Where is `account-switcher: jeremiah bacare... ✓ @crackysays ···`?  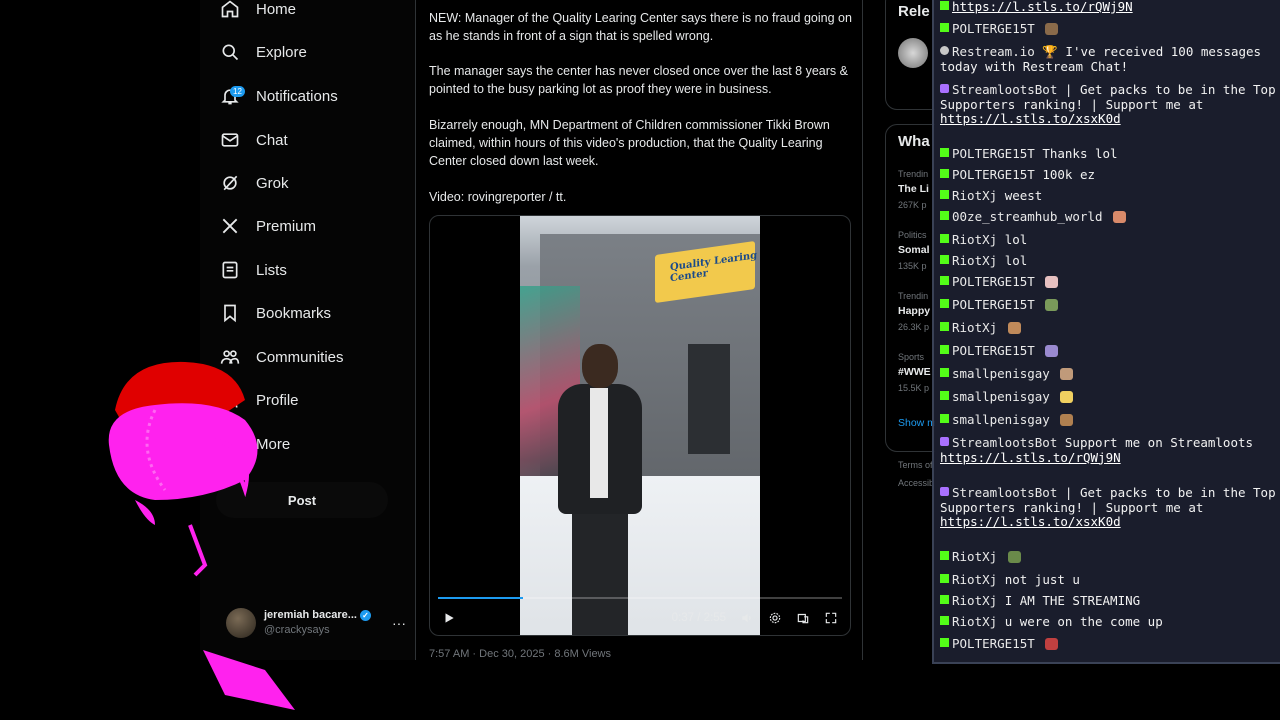 account-switcher: jeremiah bacare... ✓ @crackysays ··· is located at coordinates (316, 623).